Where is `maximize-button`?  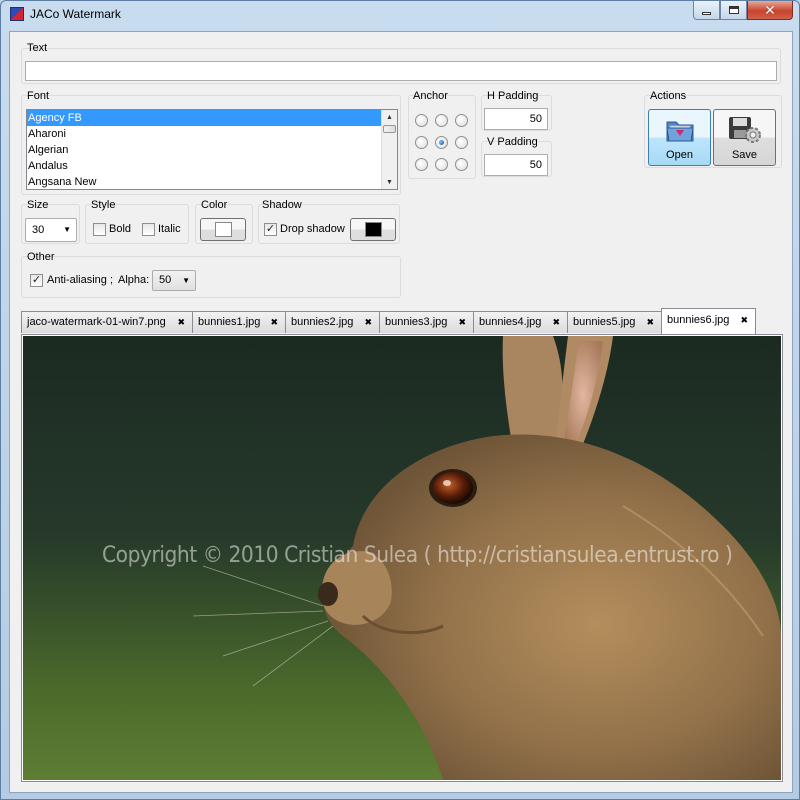
maximize-button is located at coordinates (733, 10).